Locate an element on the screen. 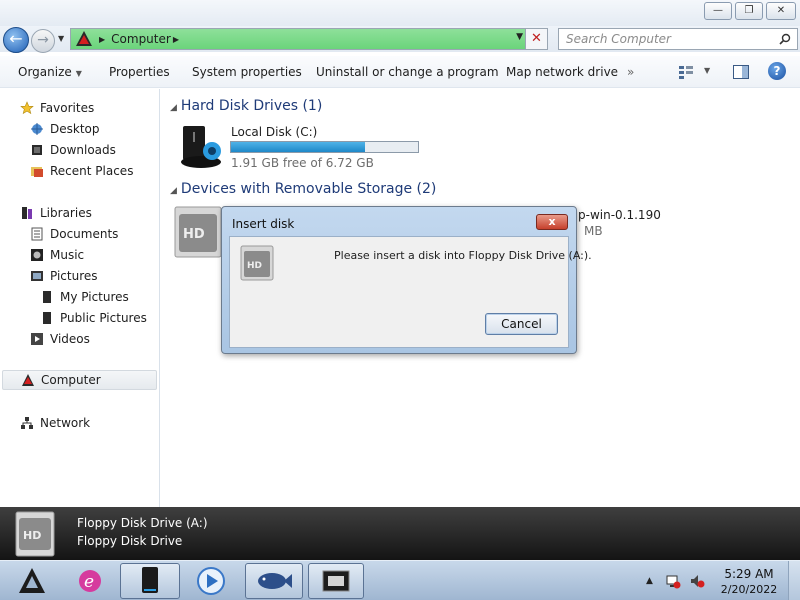 The height and width of the screenshot is (600, 800). nav-music: Music is located at coordinates (57, 255).